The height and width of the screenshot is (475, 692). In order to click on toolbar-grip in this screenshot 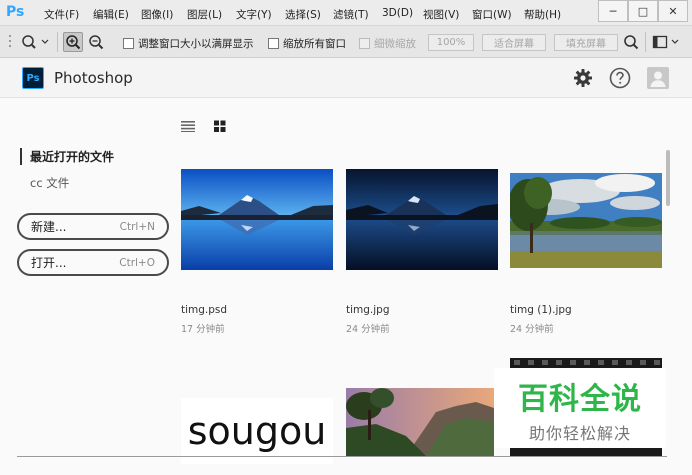, I will do `click(11, 42)`.